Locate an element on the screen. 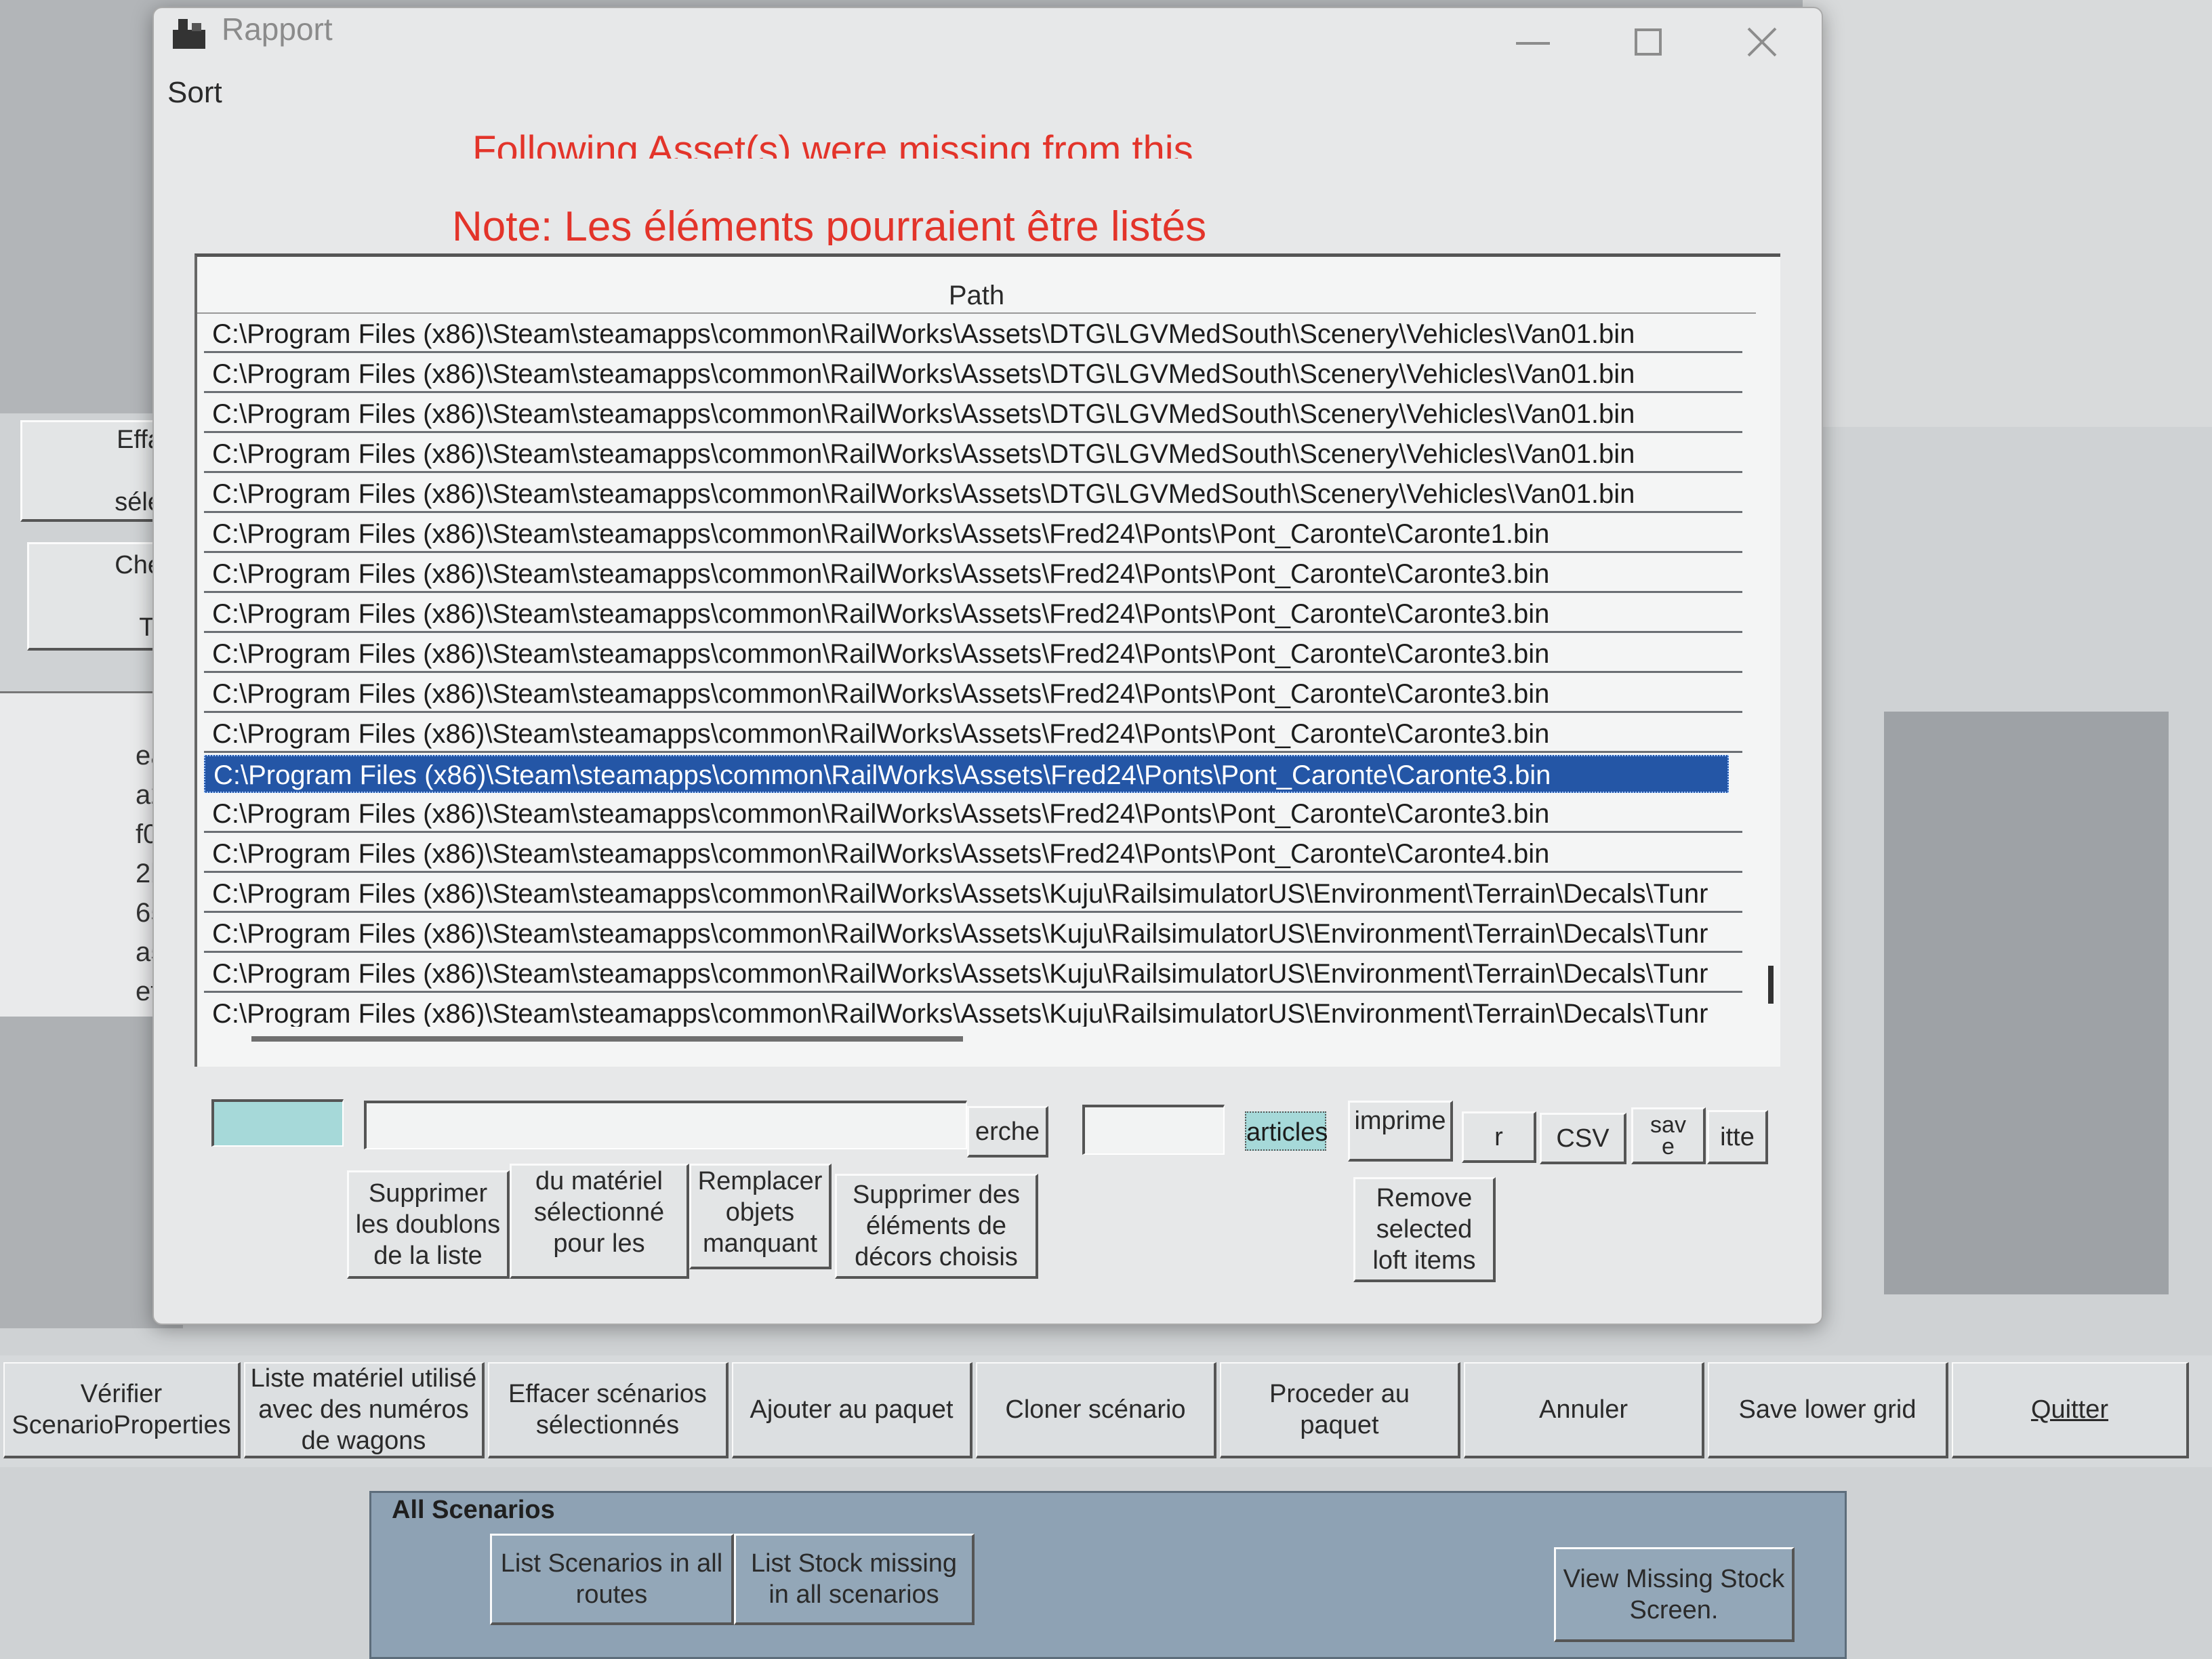 The width and height of the screenshot is (2212, 1659). top-right-gray is located at coordinates (2007, 213).